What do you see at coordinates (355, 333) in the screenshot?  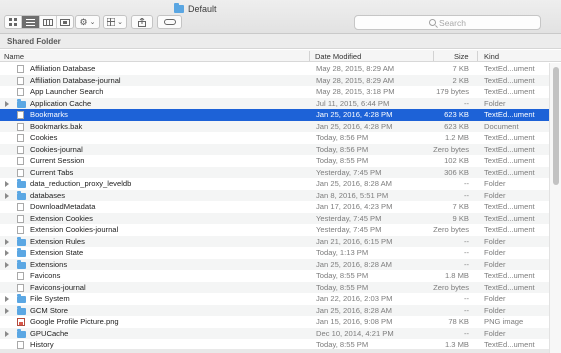 I see `file-date-modified: Dec 10, 2014, 4:21 PM` at bounding box center [355, 333].